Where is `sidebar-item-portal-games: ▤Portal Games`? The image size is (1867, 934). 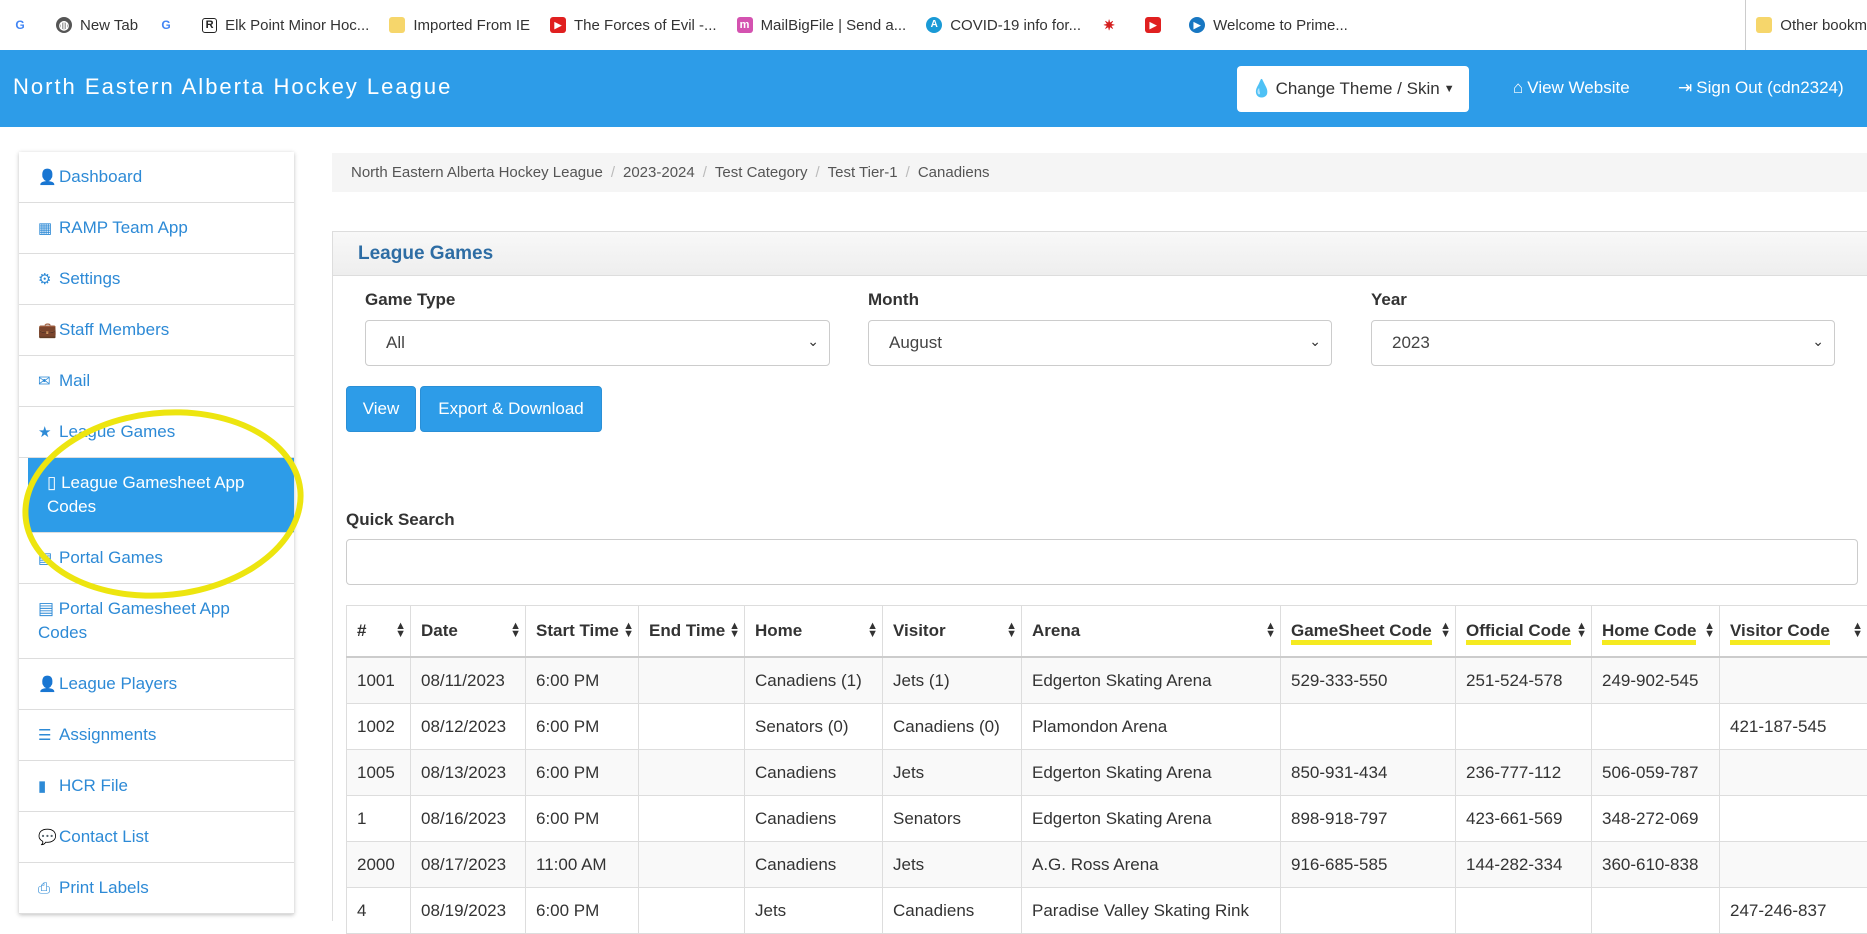
sidebar-item-portal-games: ▤Portal Games is located at coordinates (156, 558).